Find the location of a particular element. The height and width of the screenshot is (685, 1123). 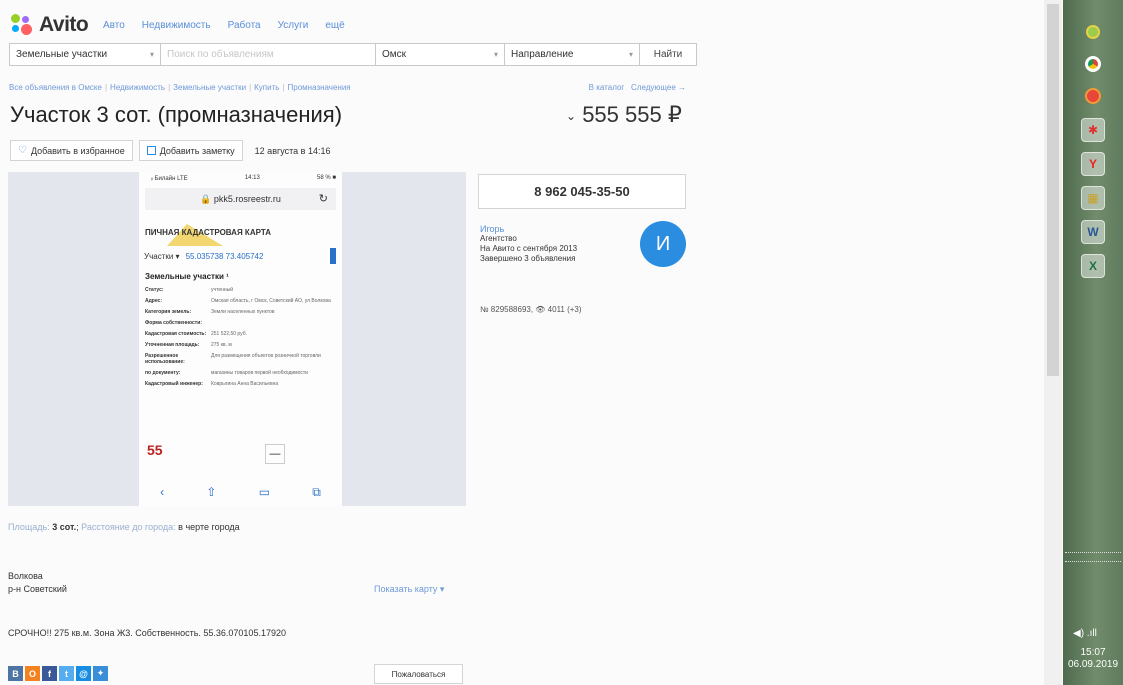

add-favorite-label: Добавить в избранное is located at coordinates (77, 150).